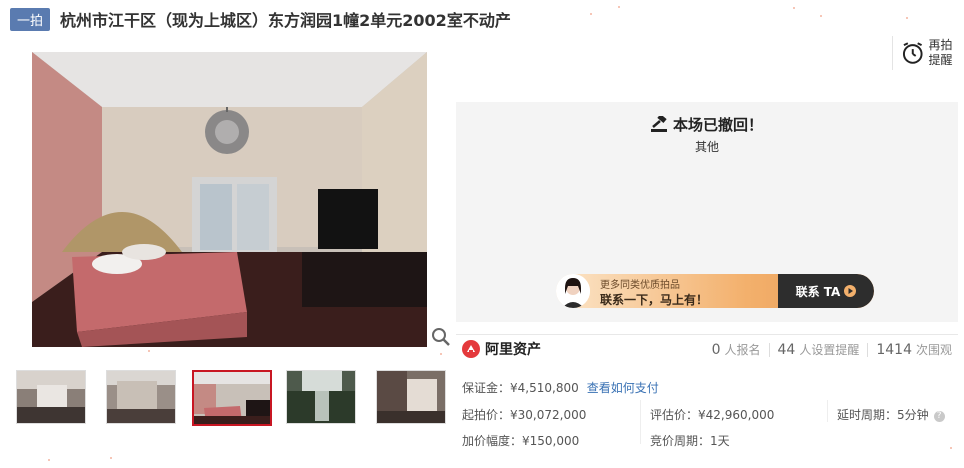  What do you see at coordinates (441, 337) in the screenshot?
I see `zoom-icon` at bounding box center [441, 337].